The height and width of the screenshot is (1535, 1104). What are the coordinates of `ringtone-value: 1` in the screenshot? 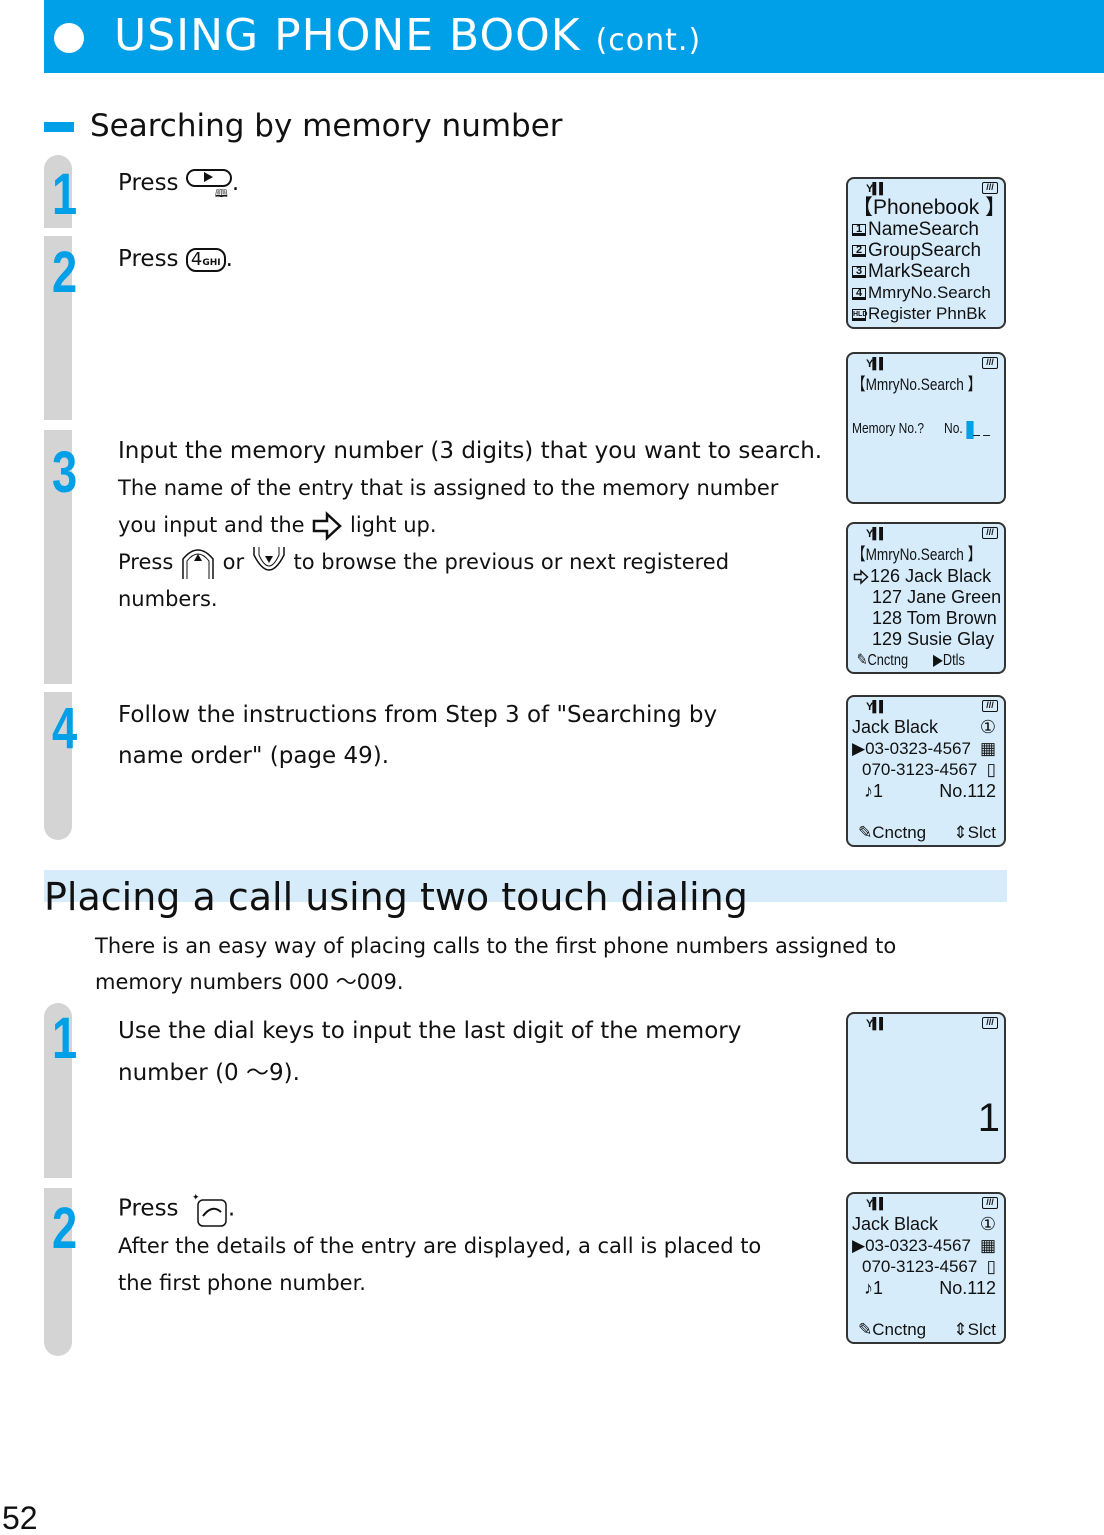 It's located at (878, 1288).